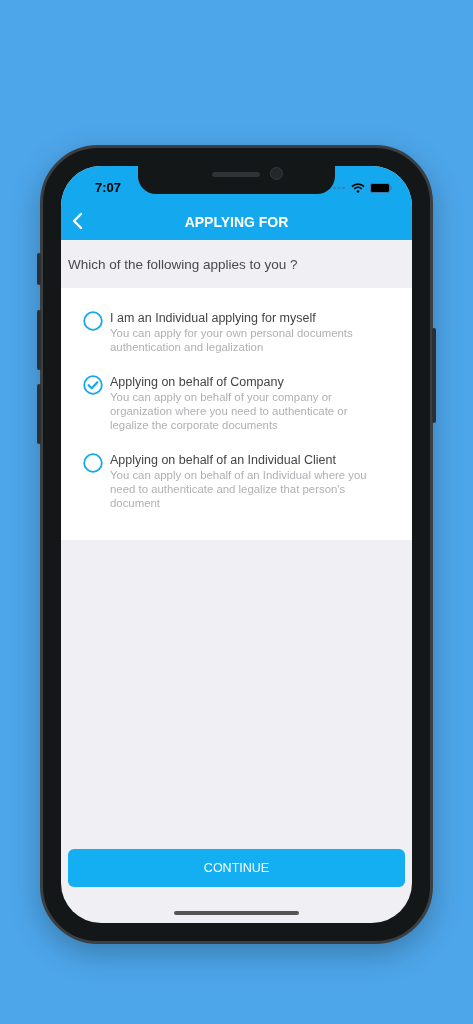  I want to click on back-icon, so click(77, 221).